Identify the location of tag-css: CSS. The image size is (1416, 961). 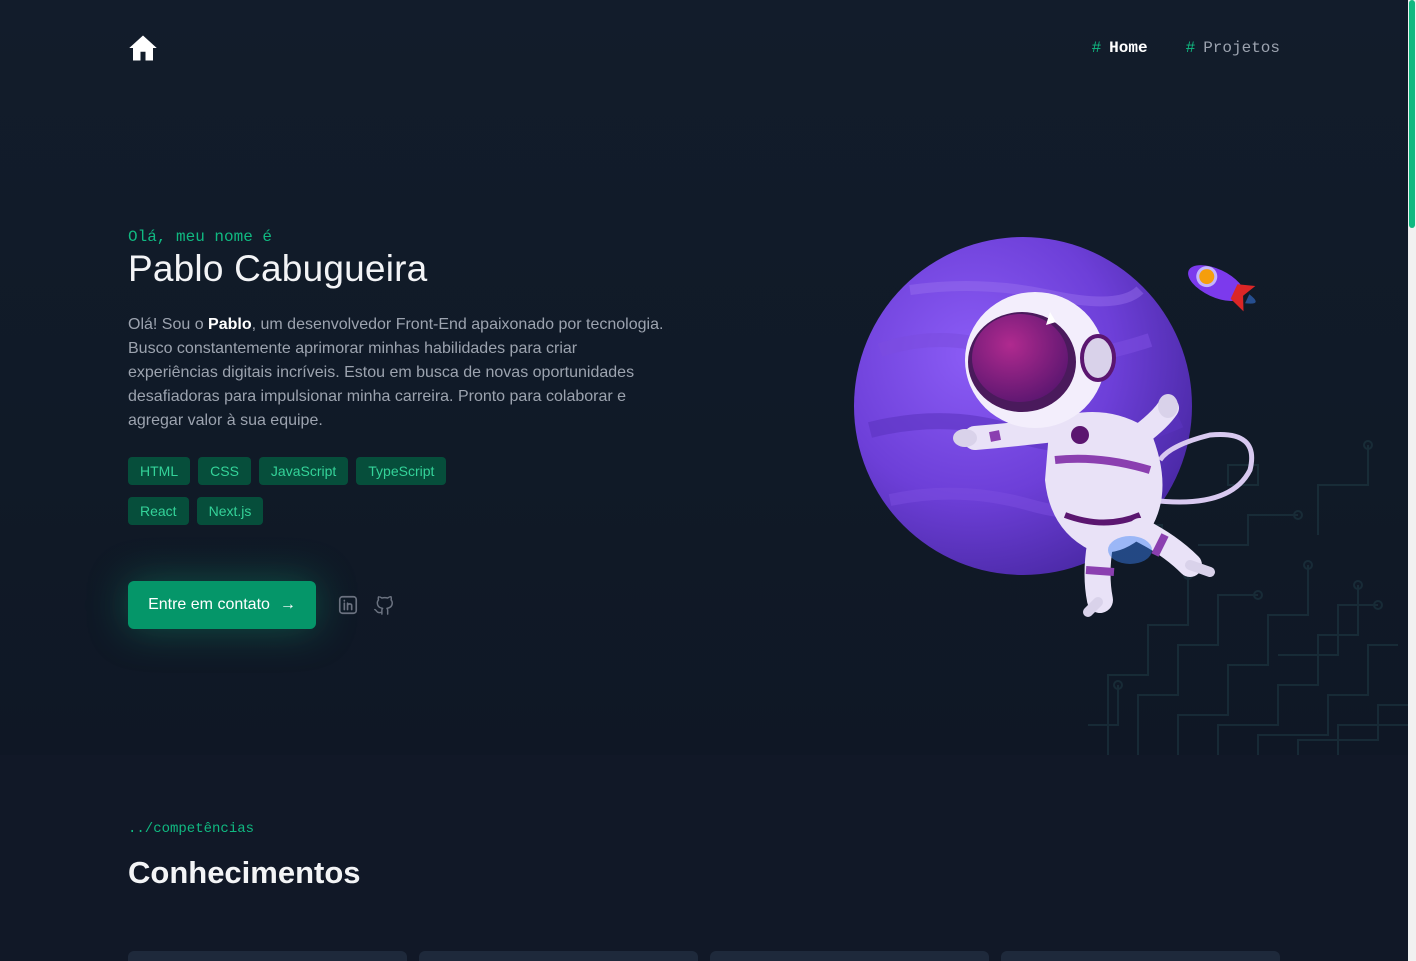
(224, 471).